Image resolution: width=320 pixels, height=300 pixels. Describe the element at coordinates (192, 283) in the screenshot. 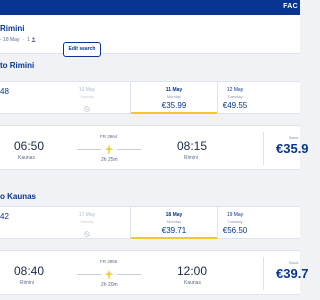

I see `arrival-city: Kaunas` at that location.